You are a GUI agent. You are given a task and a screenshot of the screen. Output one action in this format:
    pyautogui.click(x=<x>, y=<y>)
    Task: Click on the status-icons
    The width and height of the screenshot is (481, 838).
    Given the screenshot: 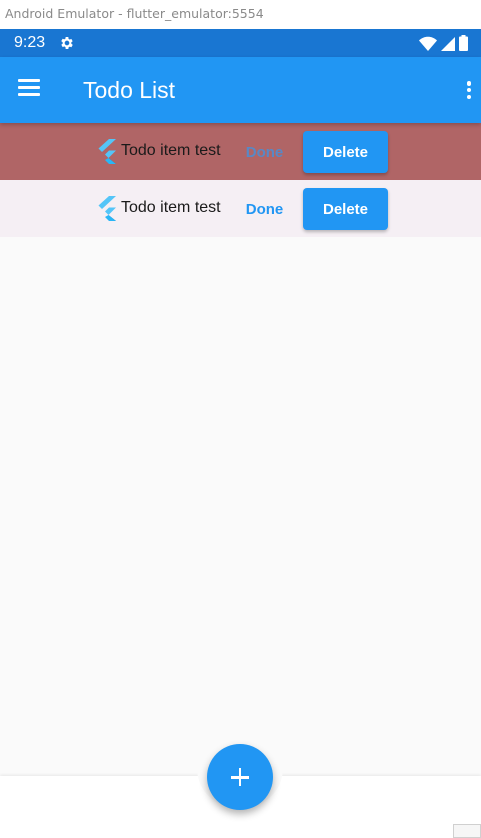 What is the action you would take?
    pyautogui.click(x=443, y=43)
    